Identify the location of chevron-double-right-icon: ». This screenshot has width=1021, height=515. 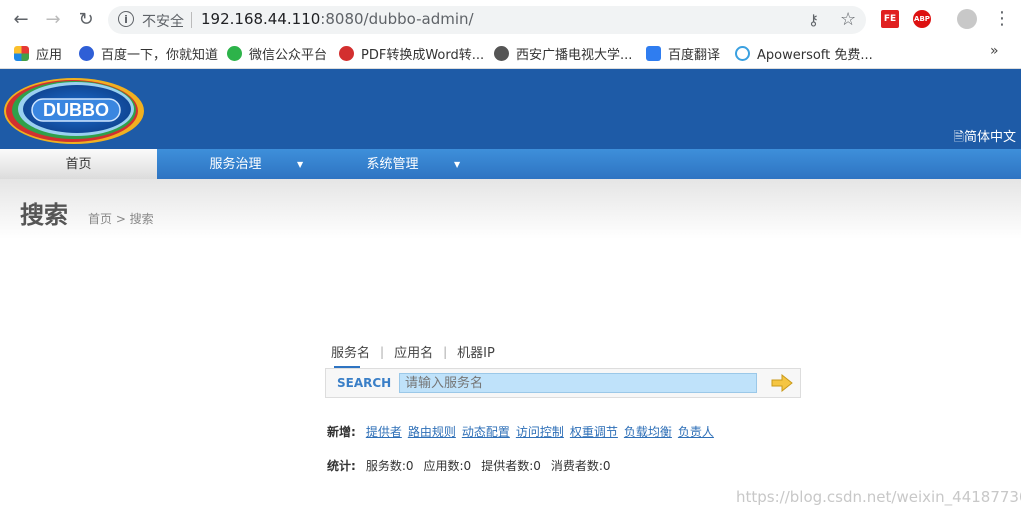
(994, 51).